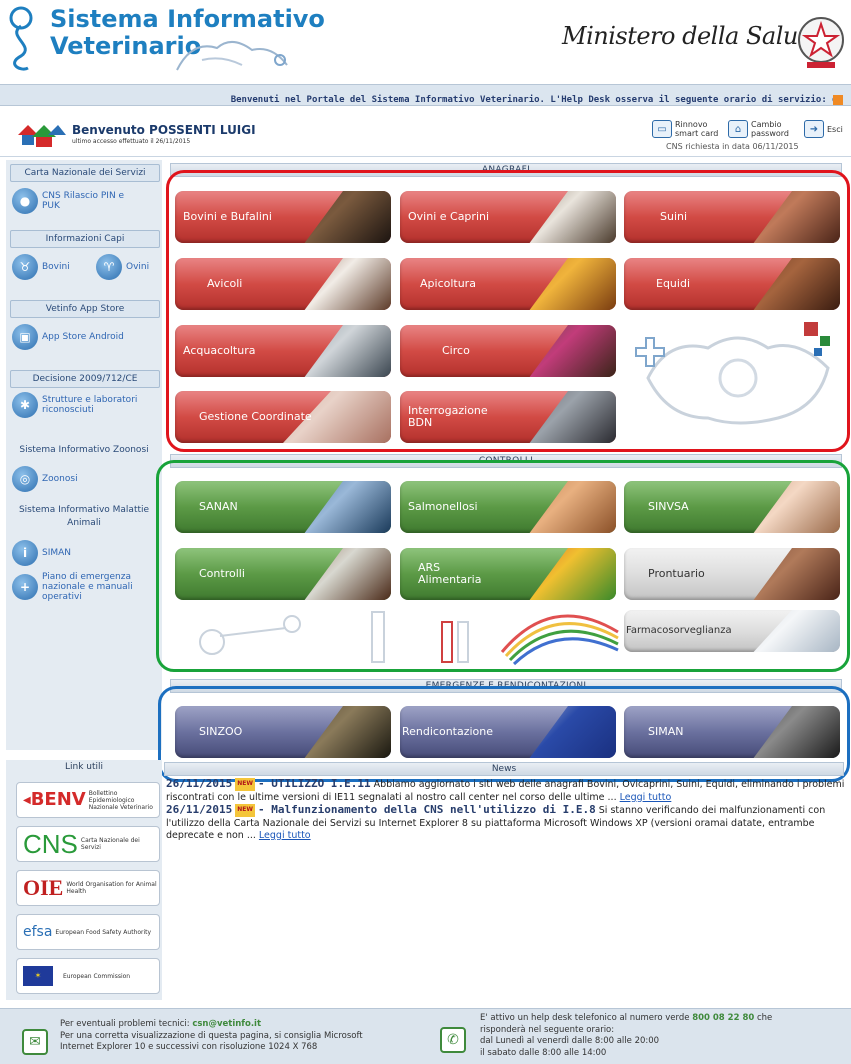 The width and height of the screenshot is (851, 1064). I want to click on oie-sub: World Organisation for Animal Health, so click(111, 888).